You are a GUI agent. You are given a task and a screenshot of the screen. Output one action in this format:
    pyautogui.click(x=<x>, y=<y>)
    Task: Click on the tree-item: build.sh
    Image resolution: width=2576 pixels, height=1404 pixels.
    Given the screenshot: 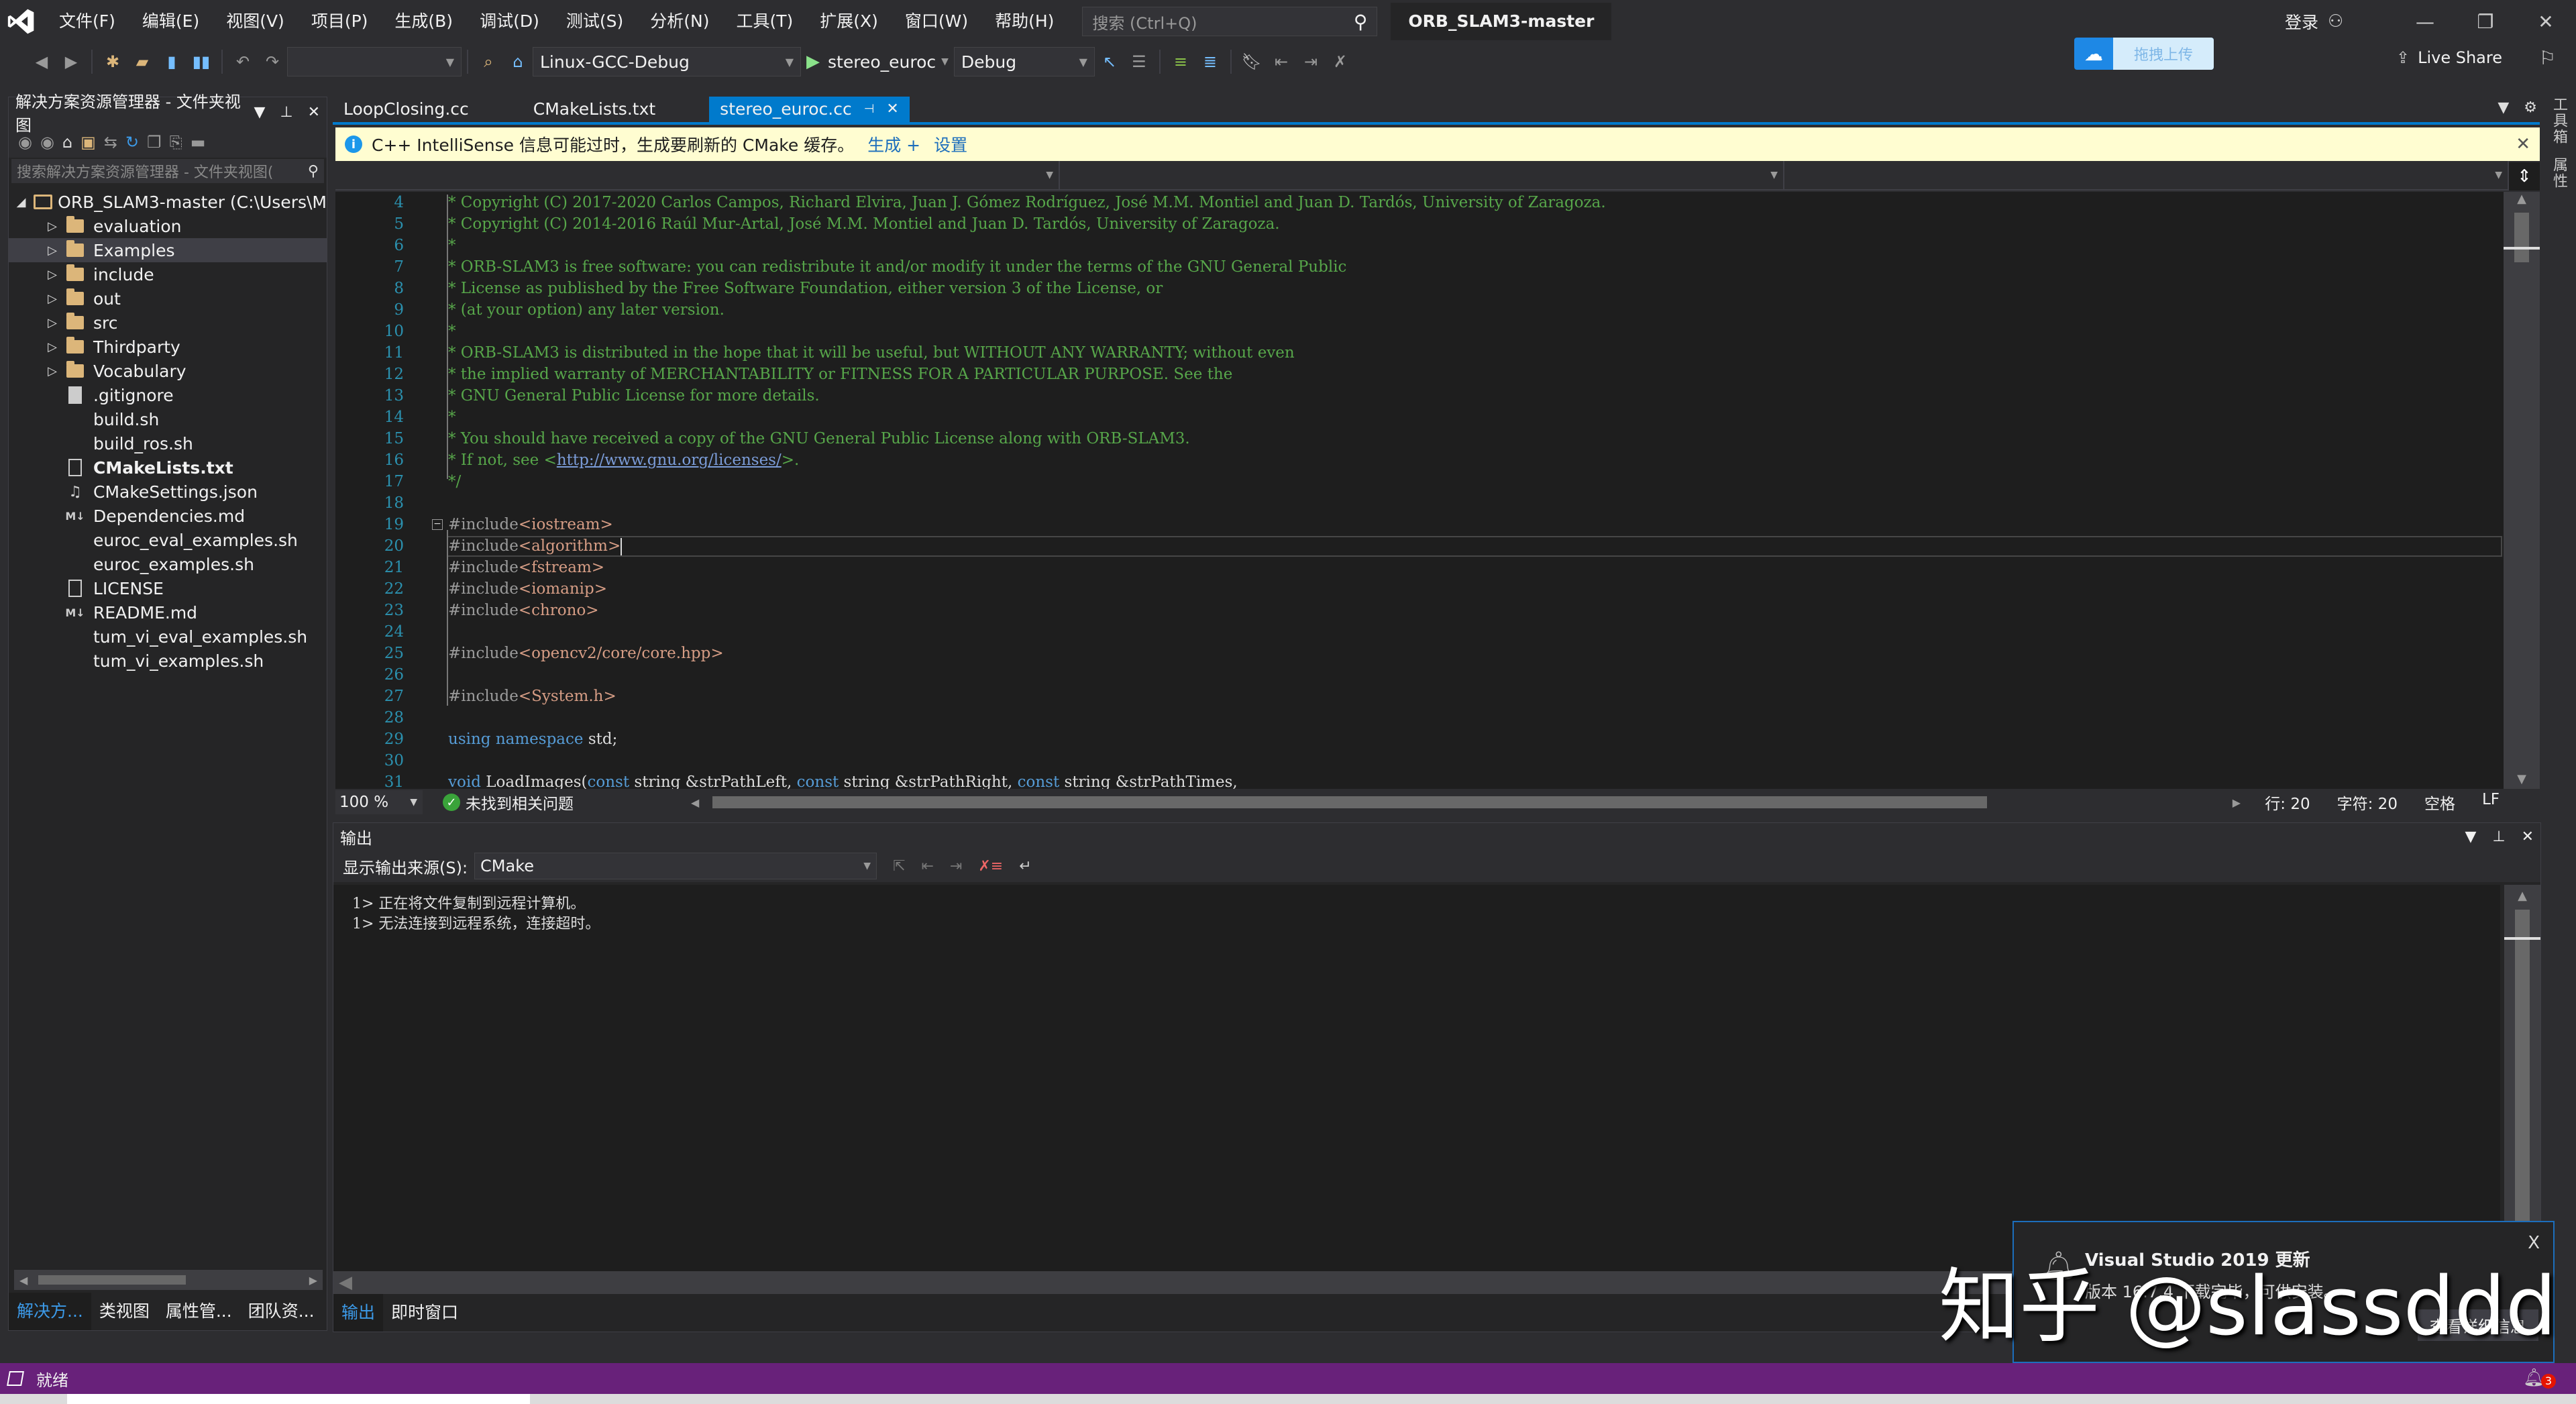 What is the action you would take?
    pyautogui.click(x=168, y=419)
    